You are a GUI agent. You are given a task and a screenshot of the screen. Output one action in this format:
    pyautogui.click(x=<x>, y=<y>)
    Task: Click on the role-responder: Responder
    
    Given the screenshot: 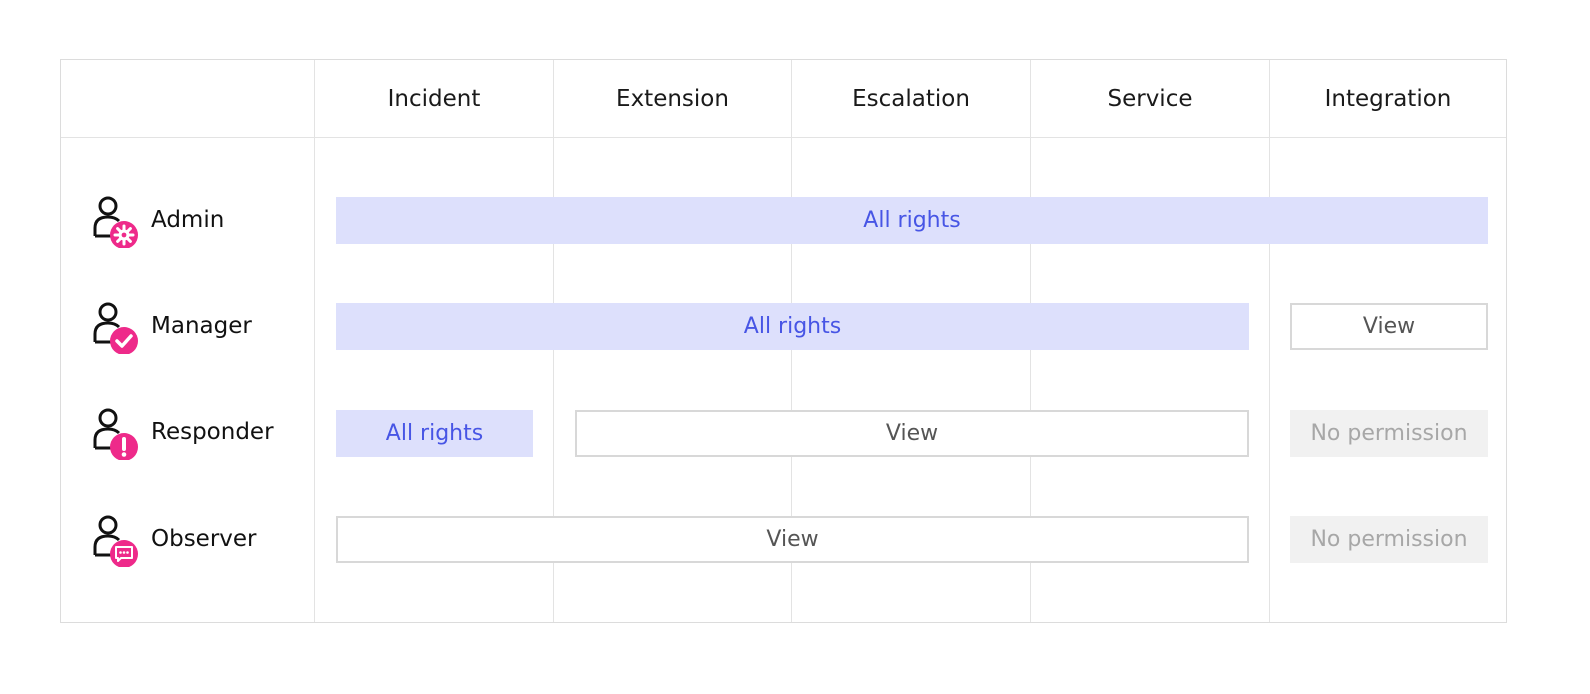 What is the action you would take?
    pyautogui.click(x=201, y=432)
    